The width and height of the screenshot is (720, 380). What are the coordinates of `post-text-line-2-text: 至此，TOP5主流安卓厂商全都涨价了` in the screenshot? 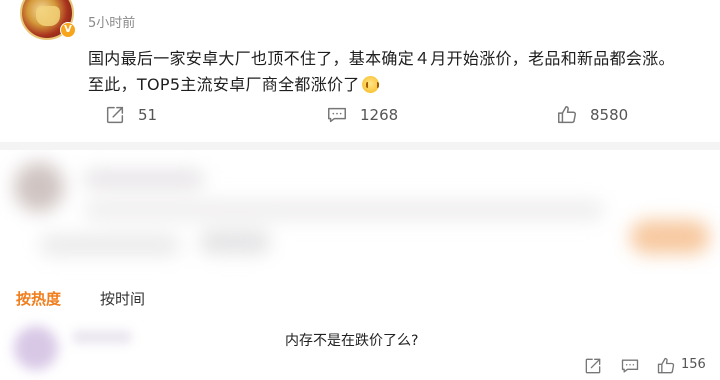 It's located at (224, 84).